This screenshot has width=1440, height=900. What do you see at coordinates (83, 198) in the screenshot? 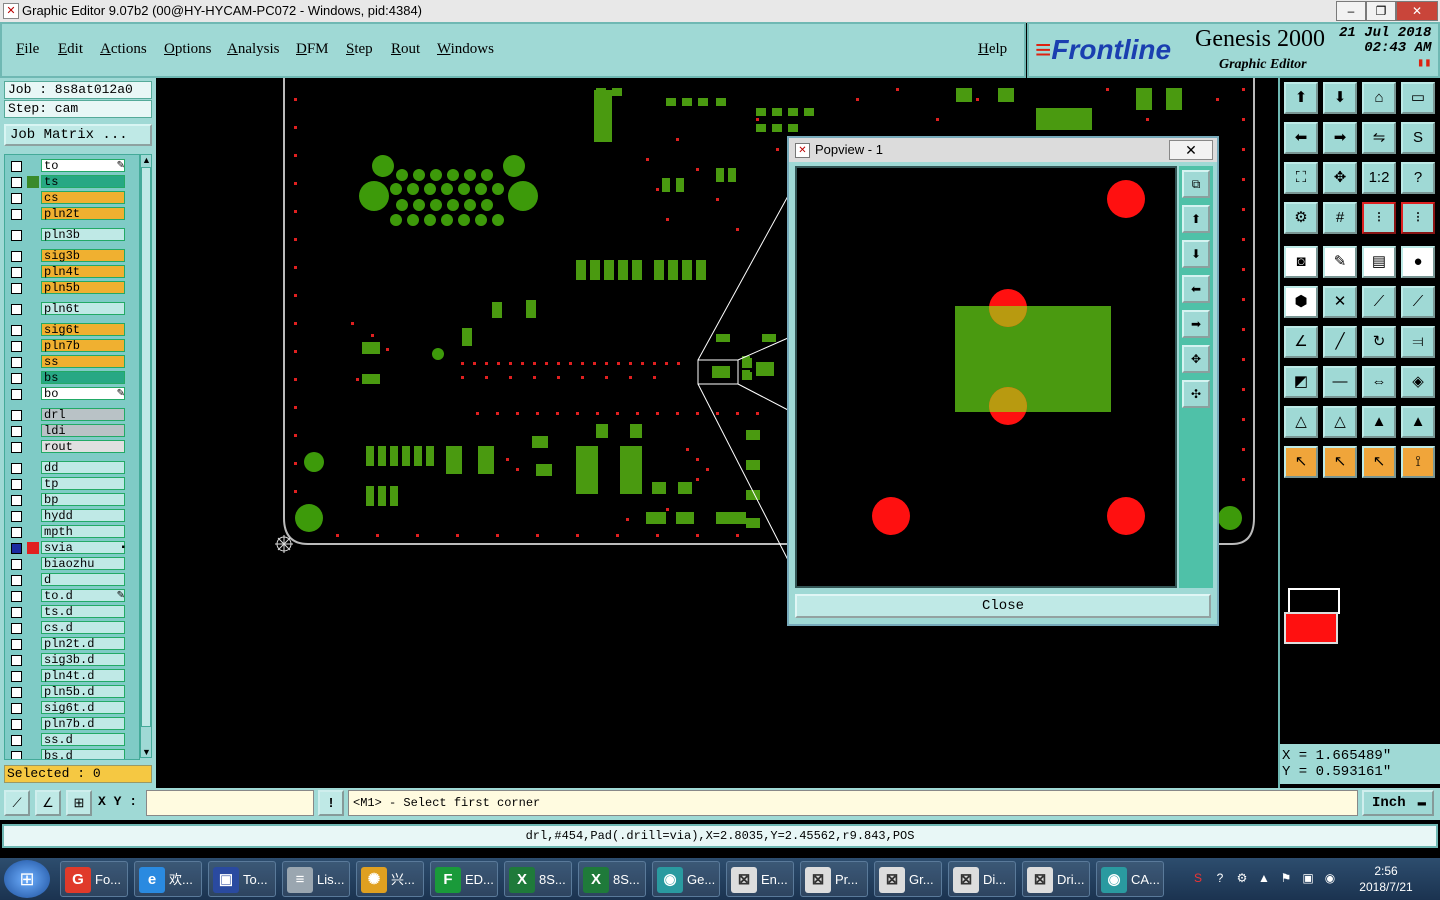
I see `layer-name: cs` at bounding box center [83, 198].